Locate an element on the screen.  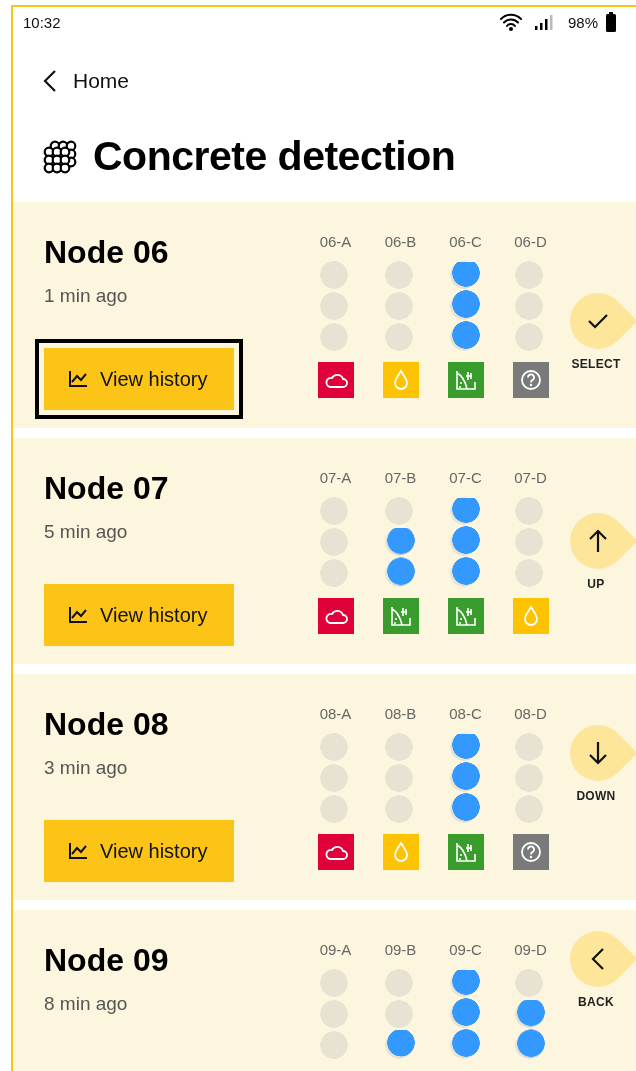
arrow-down-icon is located at coordinates (598, 753).